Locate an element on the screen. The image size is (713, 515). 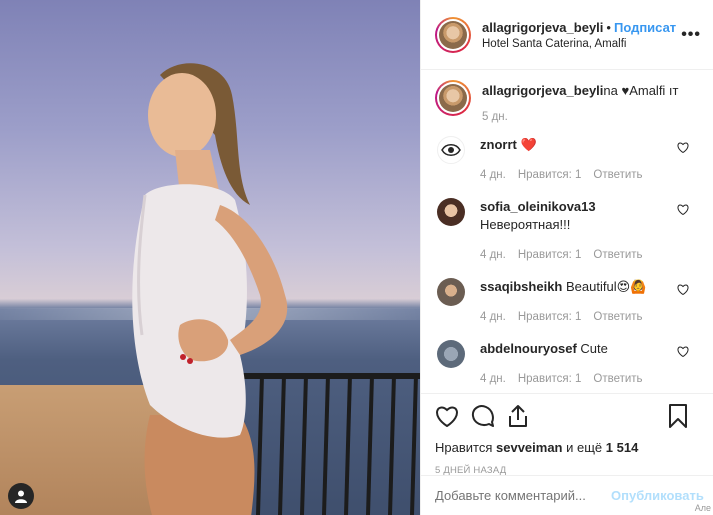
likes-prefix: Нравится is located at coordinates (464, 447).